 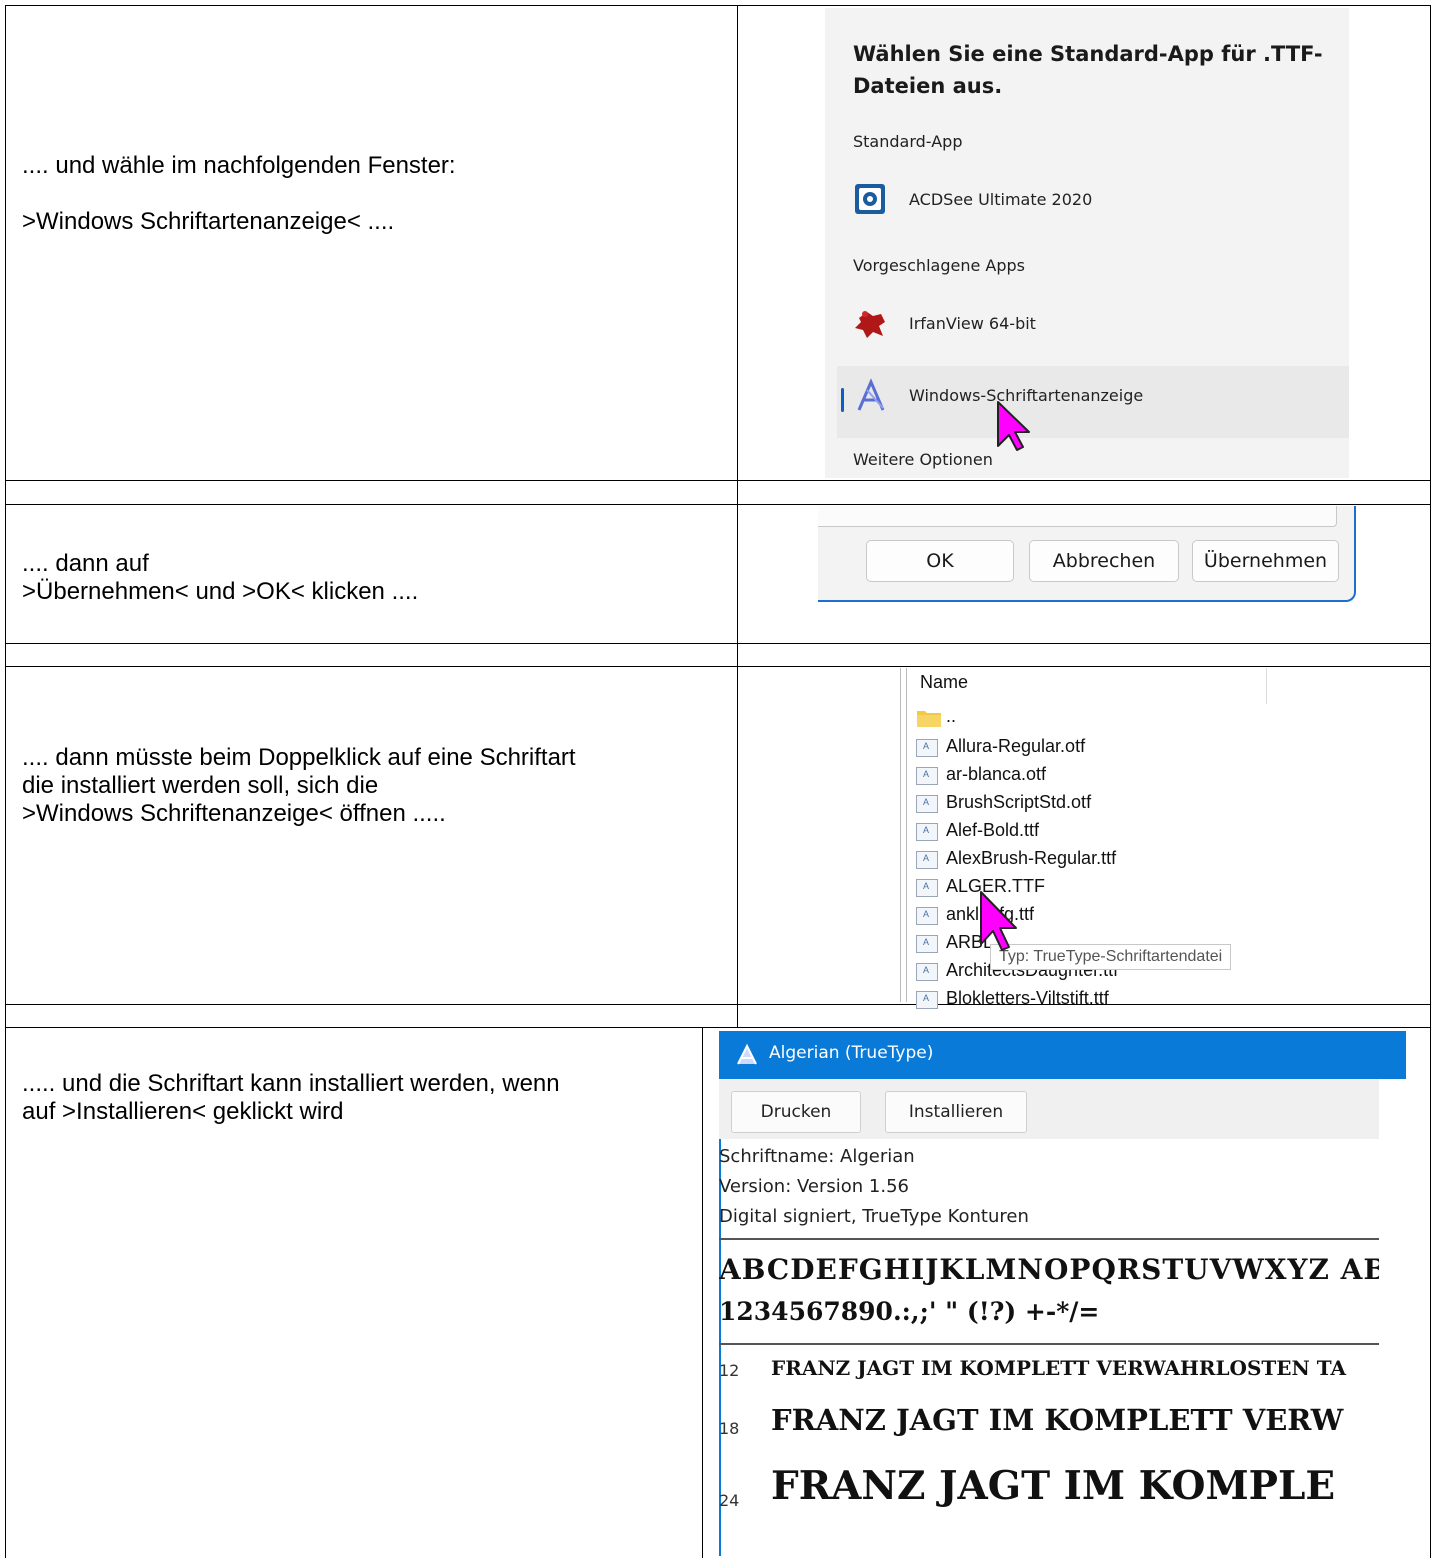 What do you see at coordinates (1104, 561) in the screenshot?
I see `cancel-button: Abbrechen` at bounding box center [1104, 561].